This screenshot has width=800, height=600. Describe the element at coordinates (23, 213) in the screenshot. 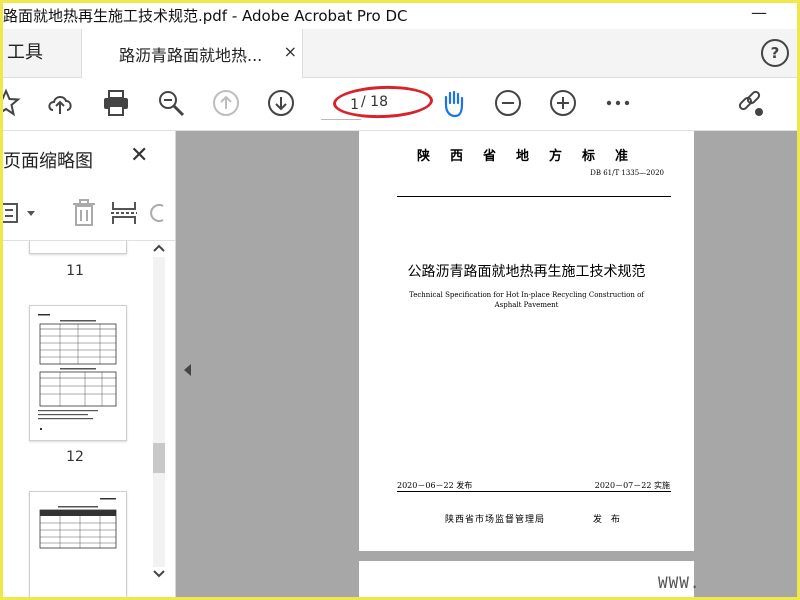

I see `thumbnail-options-icon` at that location.